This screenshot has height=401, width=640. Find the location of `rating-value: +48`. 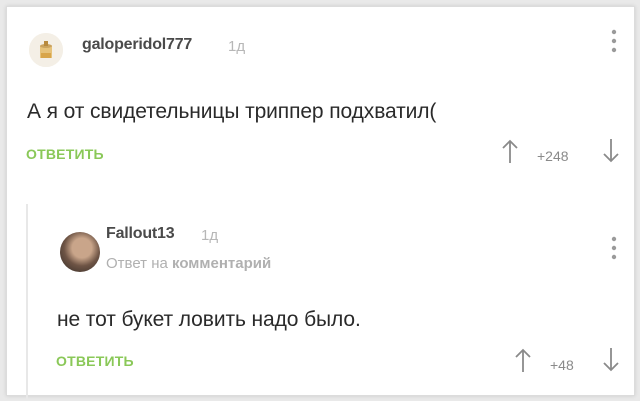

rating-value: +48 is located at coordinates (562, 365).